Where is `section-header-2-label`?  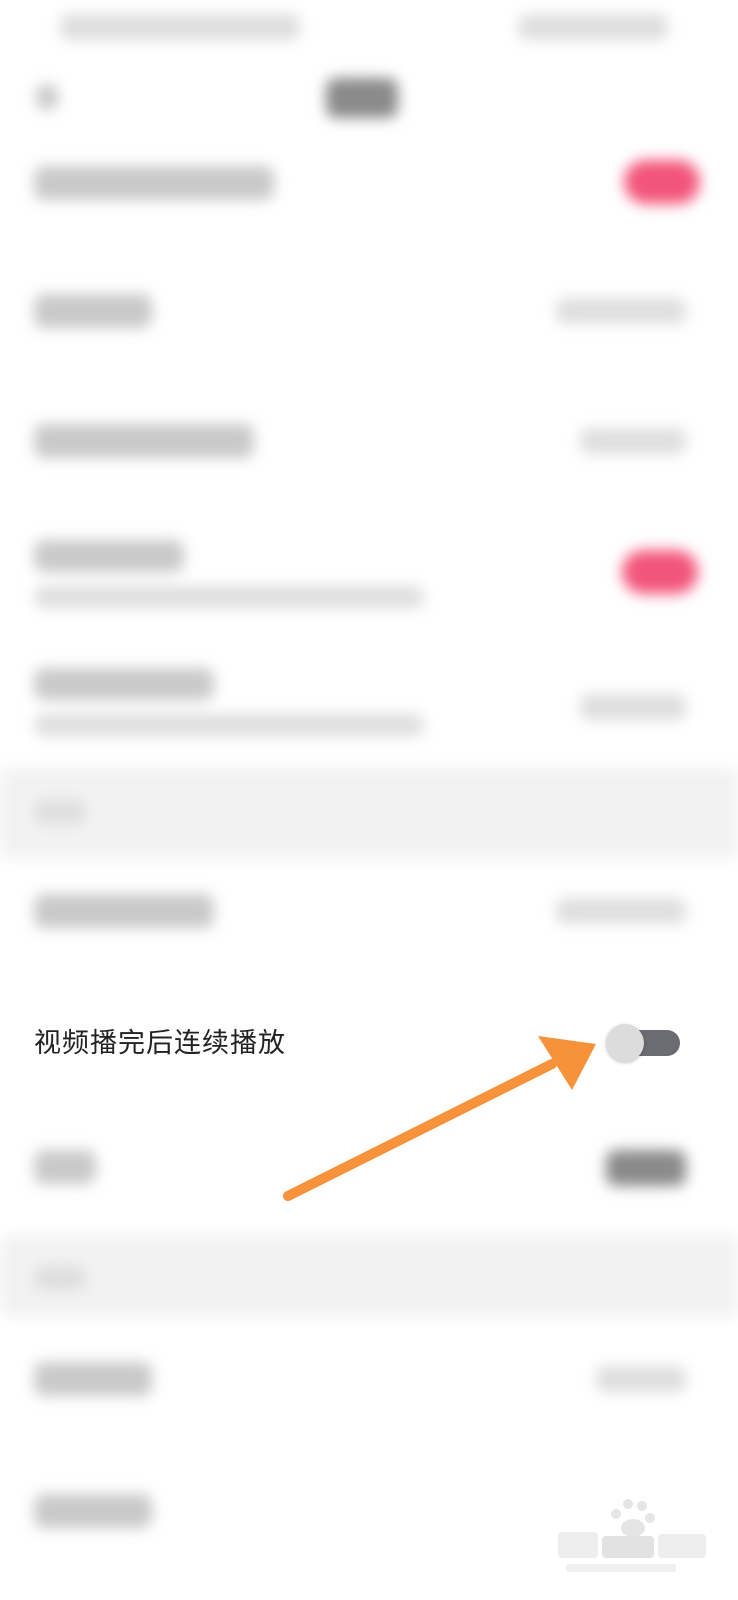
section-header-2-label is located at coordinates (60, 1278).